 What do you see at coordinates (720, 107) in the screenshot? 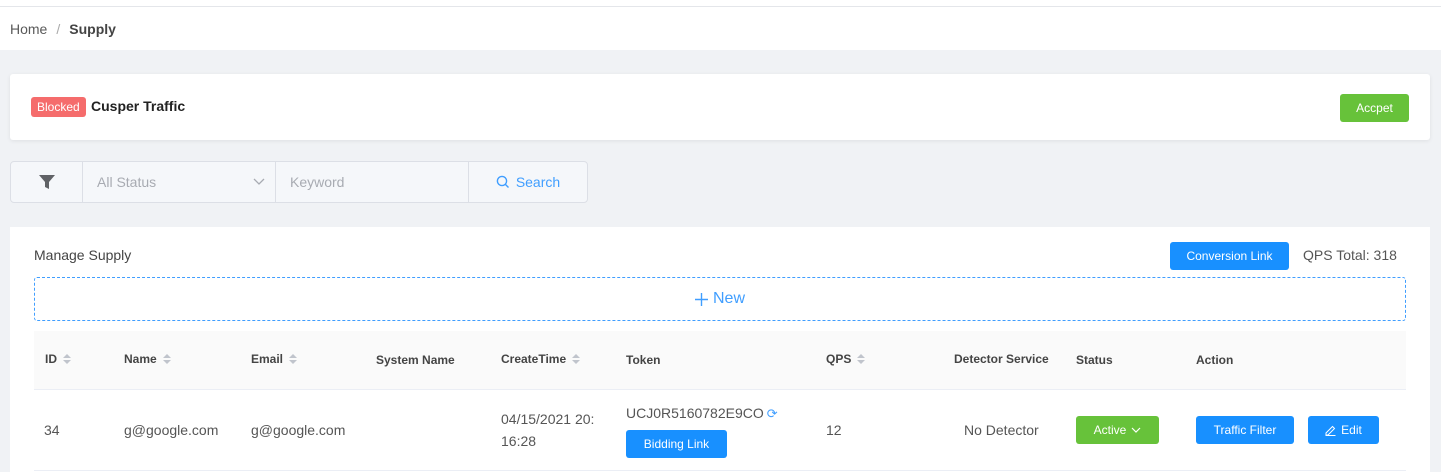
I see `supply-info-card: Blocked Cusper Traffic Accpet` at bounding box center [720, 107].